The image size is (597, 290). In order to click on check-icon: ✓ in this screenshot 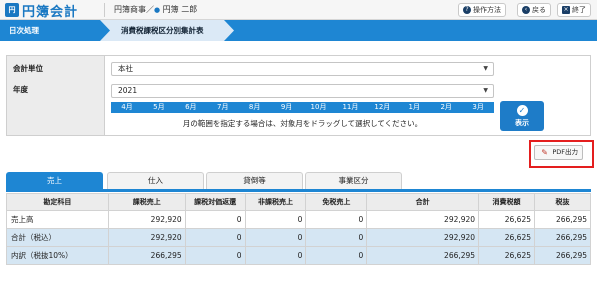, I will do `click(522, 110)`.